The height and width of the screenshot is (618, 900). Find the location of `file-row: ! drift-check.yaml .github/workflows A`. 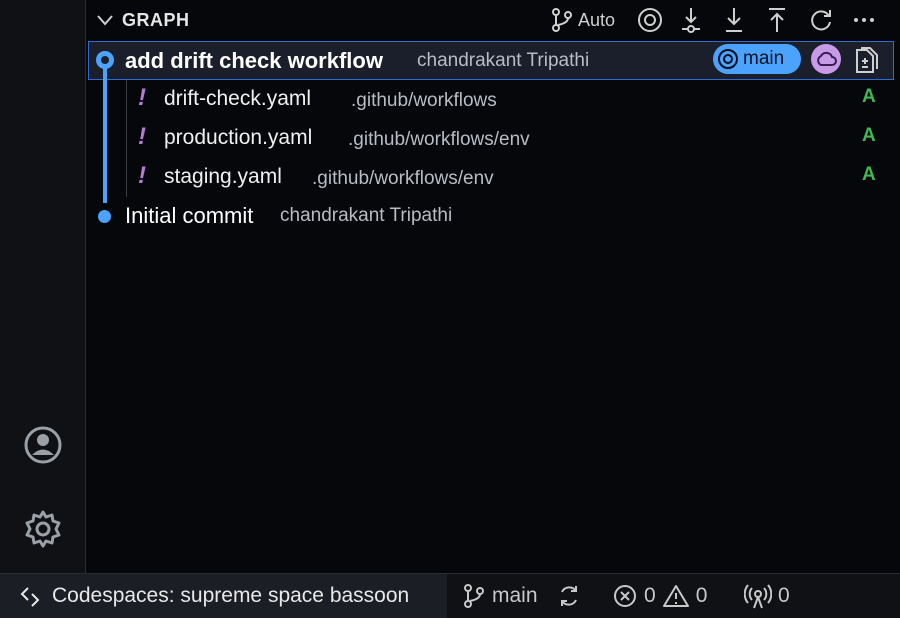

file-row: ! drift-check.yaml .github/workflows A is located at coordinates (493, 99).